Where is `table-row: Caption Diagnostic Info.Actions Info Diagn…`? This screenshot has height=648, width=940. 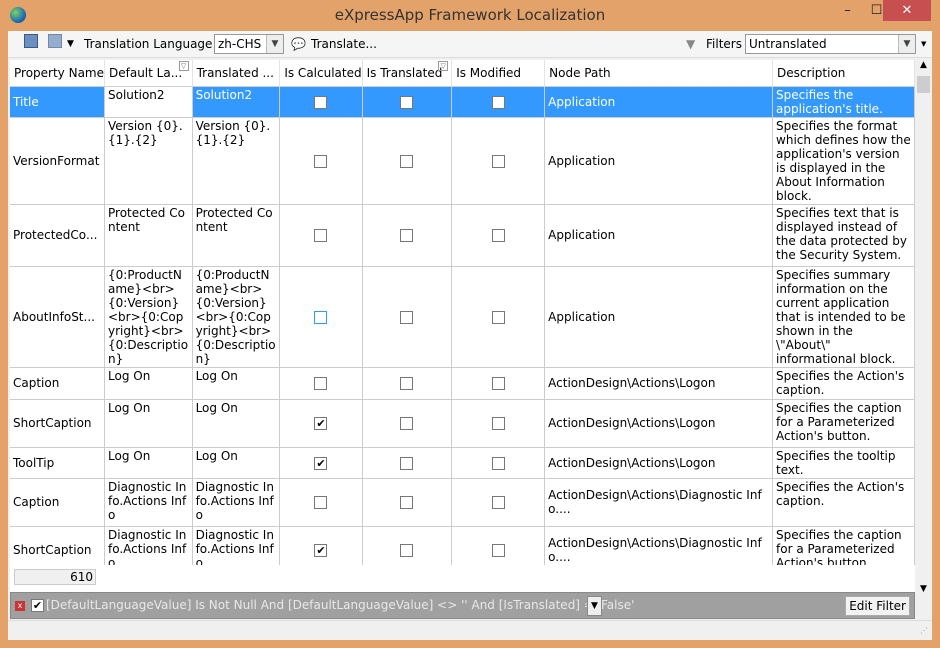 table-row: Caption Diagnostic Info.Actions Info Diagn… is located at coordinates (462, 502).